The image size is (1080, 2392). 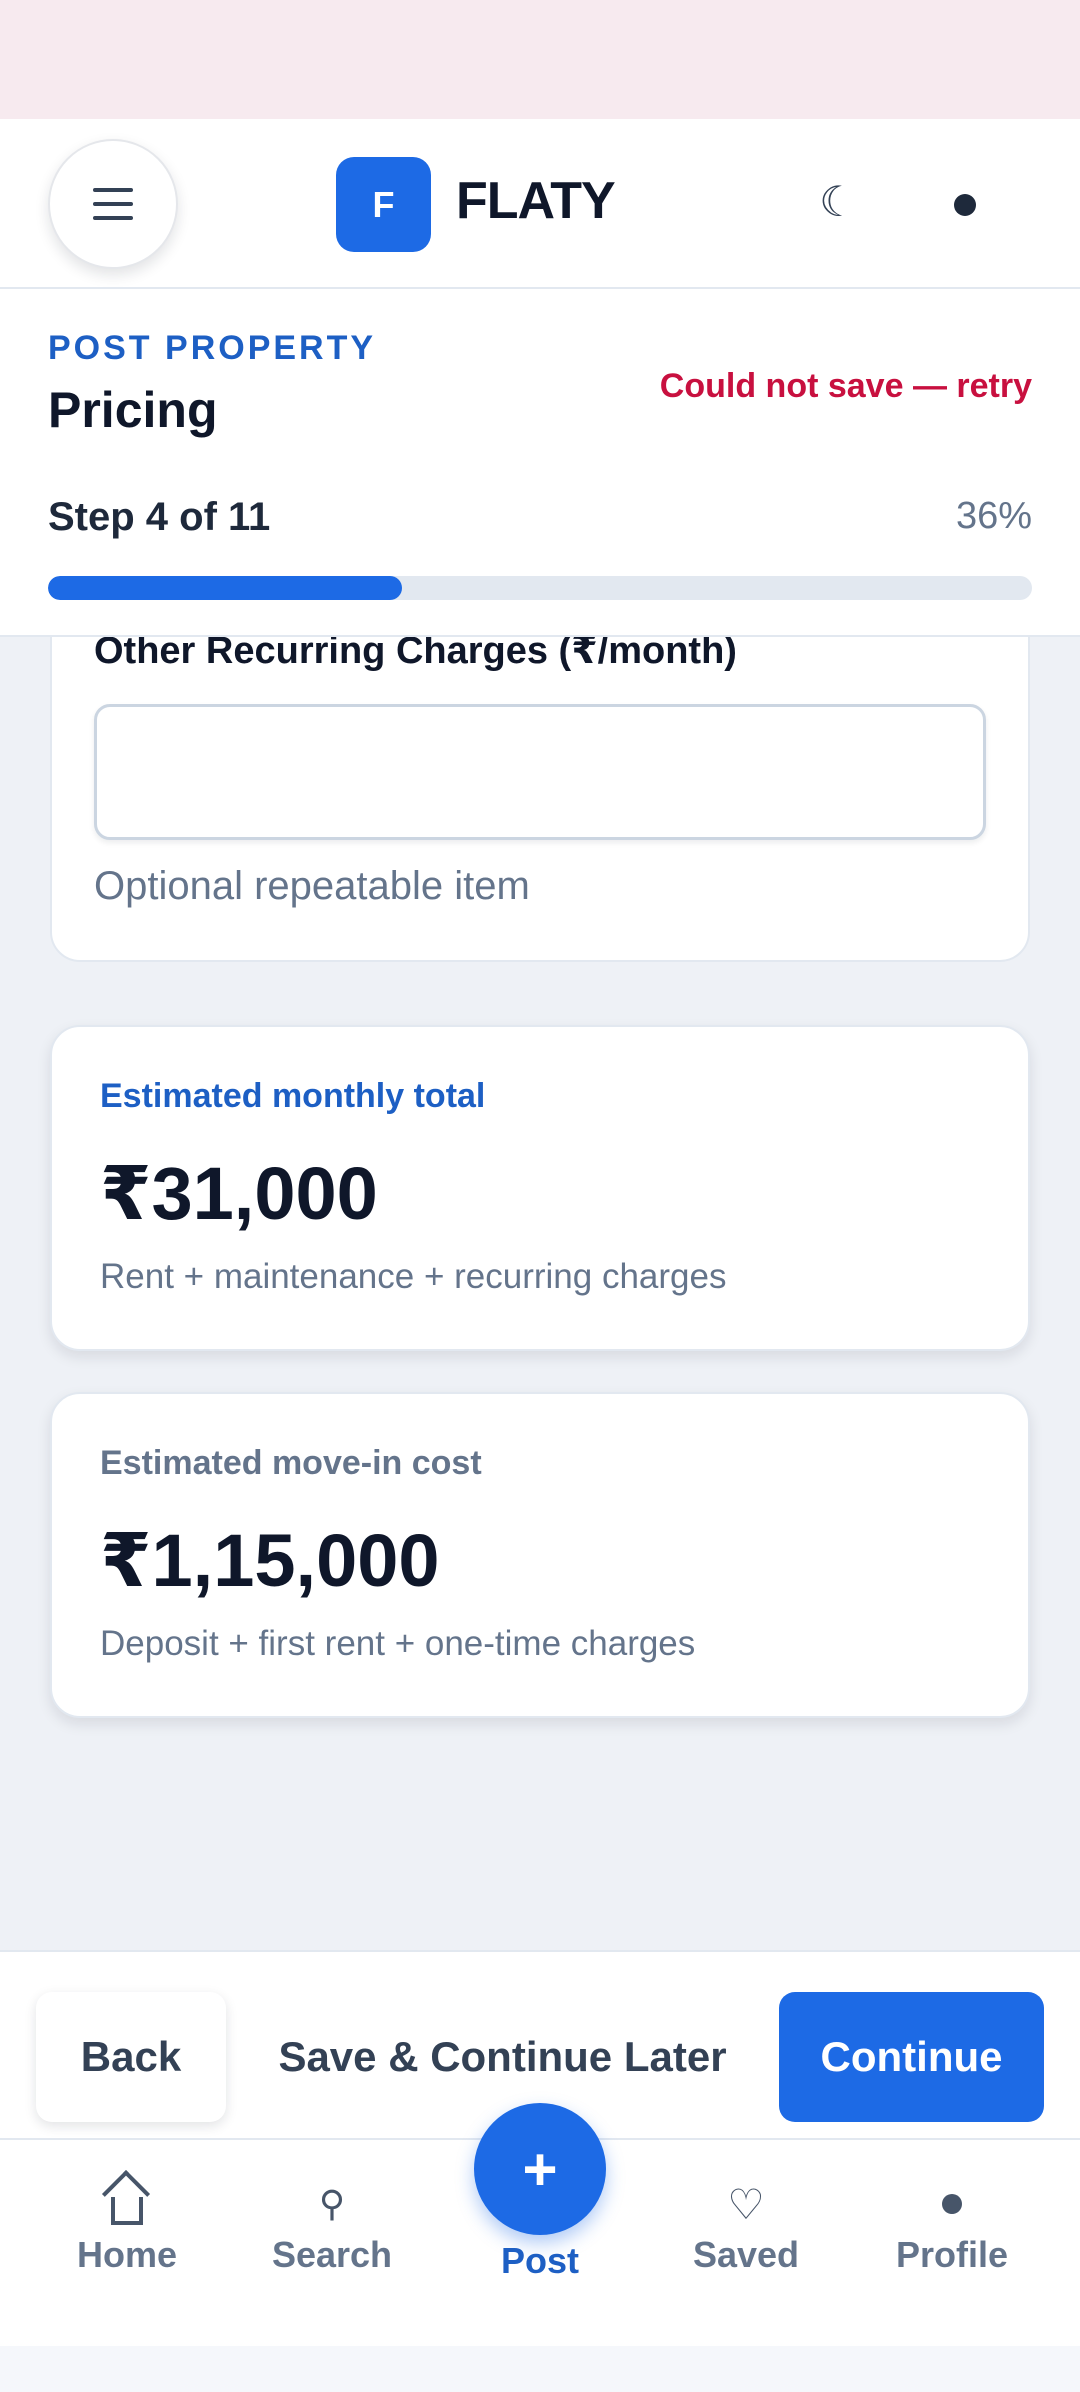 I want to click on nav-home: Home, so click(x=127, y=2244).